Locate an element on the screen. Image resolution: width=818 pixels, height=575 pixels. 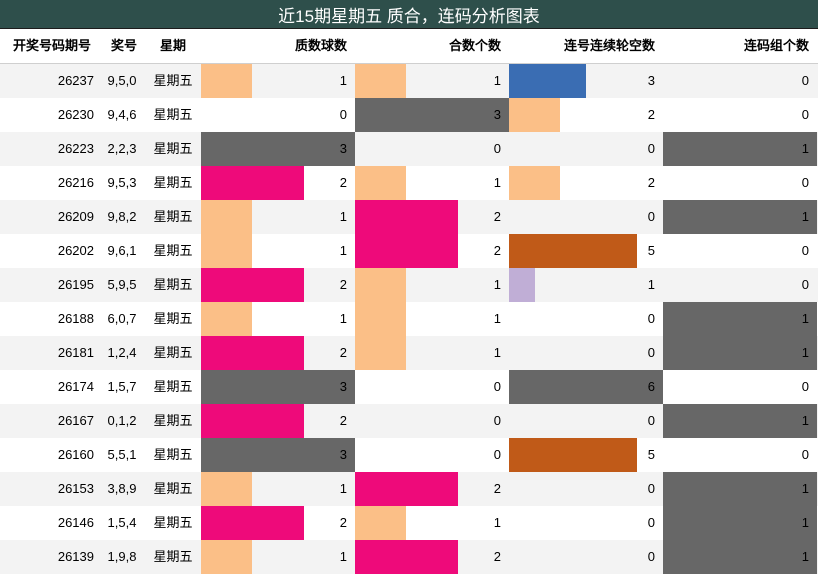
table-row: 26216 9,5,3 星期五 2 1 2 0 is located at coordinates (409, 183).